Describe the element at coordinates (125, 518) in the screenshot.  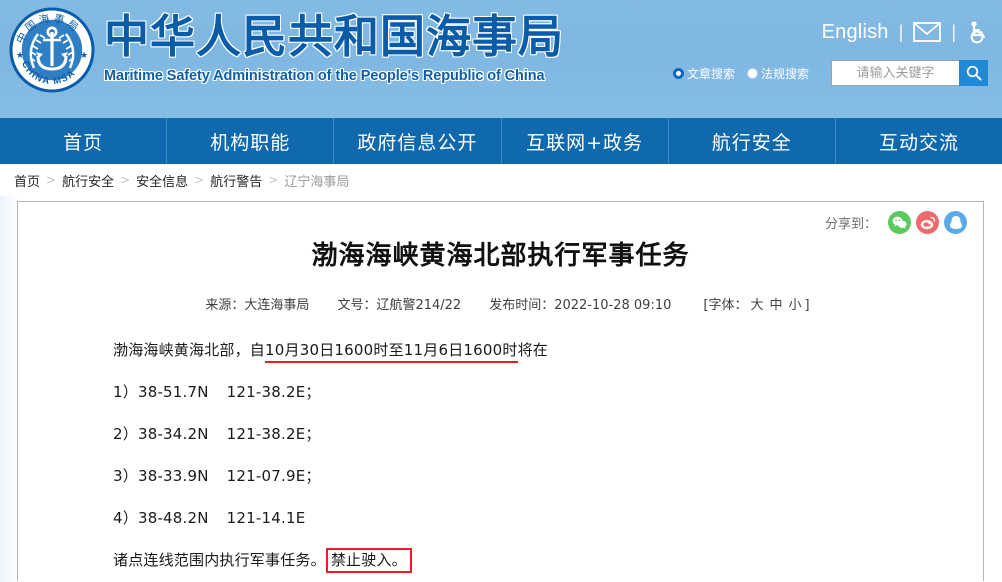
I see `point-4-index: 4）` at that location.